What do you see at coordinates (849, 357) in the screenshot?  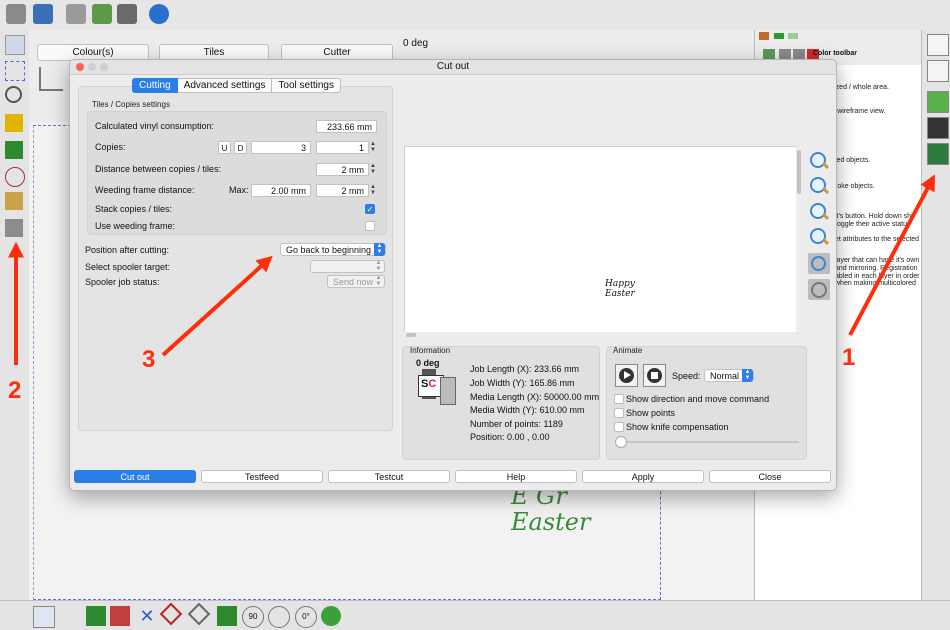 I see `annotation-number-1: 1` at bounding box center [849, 357].